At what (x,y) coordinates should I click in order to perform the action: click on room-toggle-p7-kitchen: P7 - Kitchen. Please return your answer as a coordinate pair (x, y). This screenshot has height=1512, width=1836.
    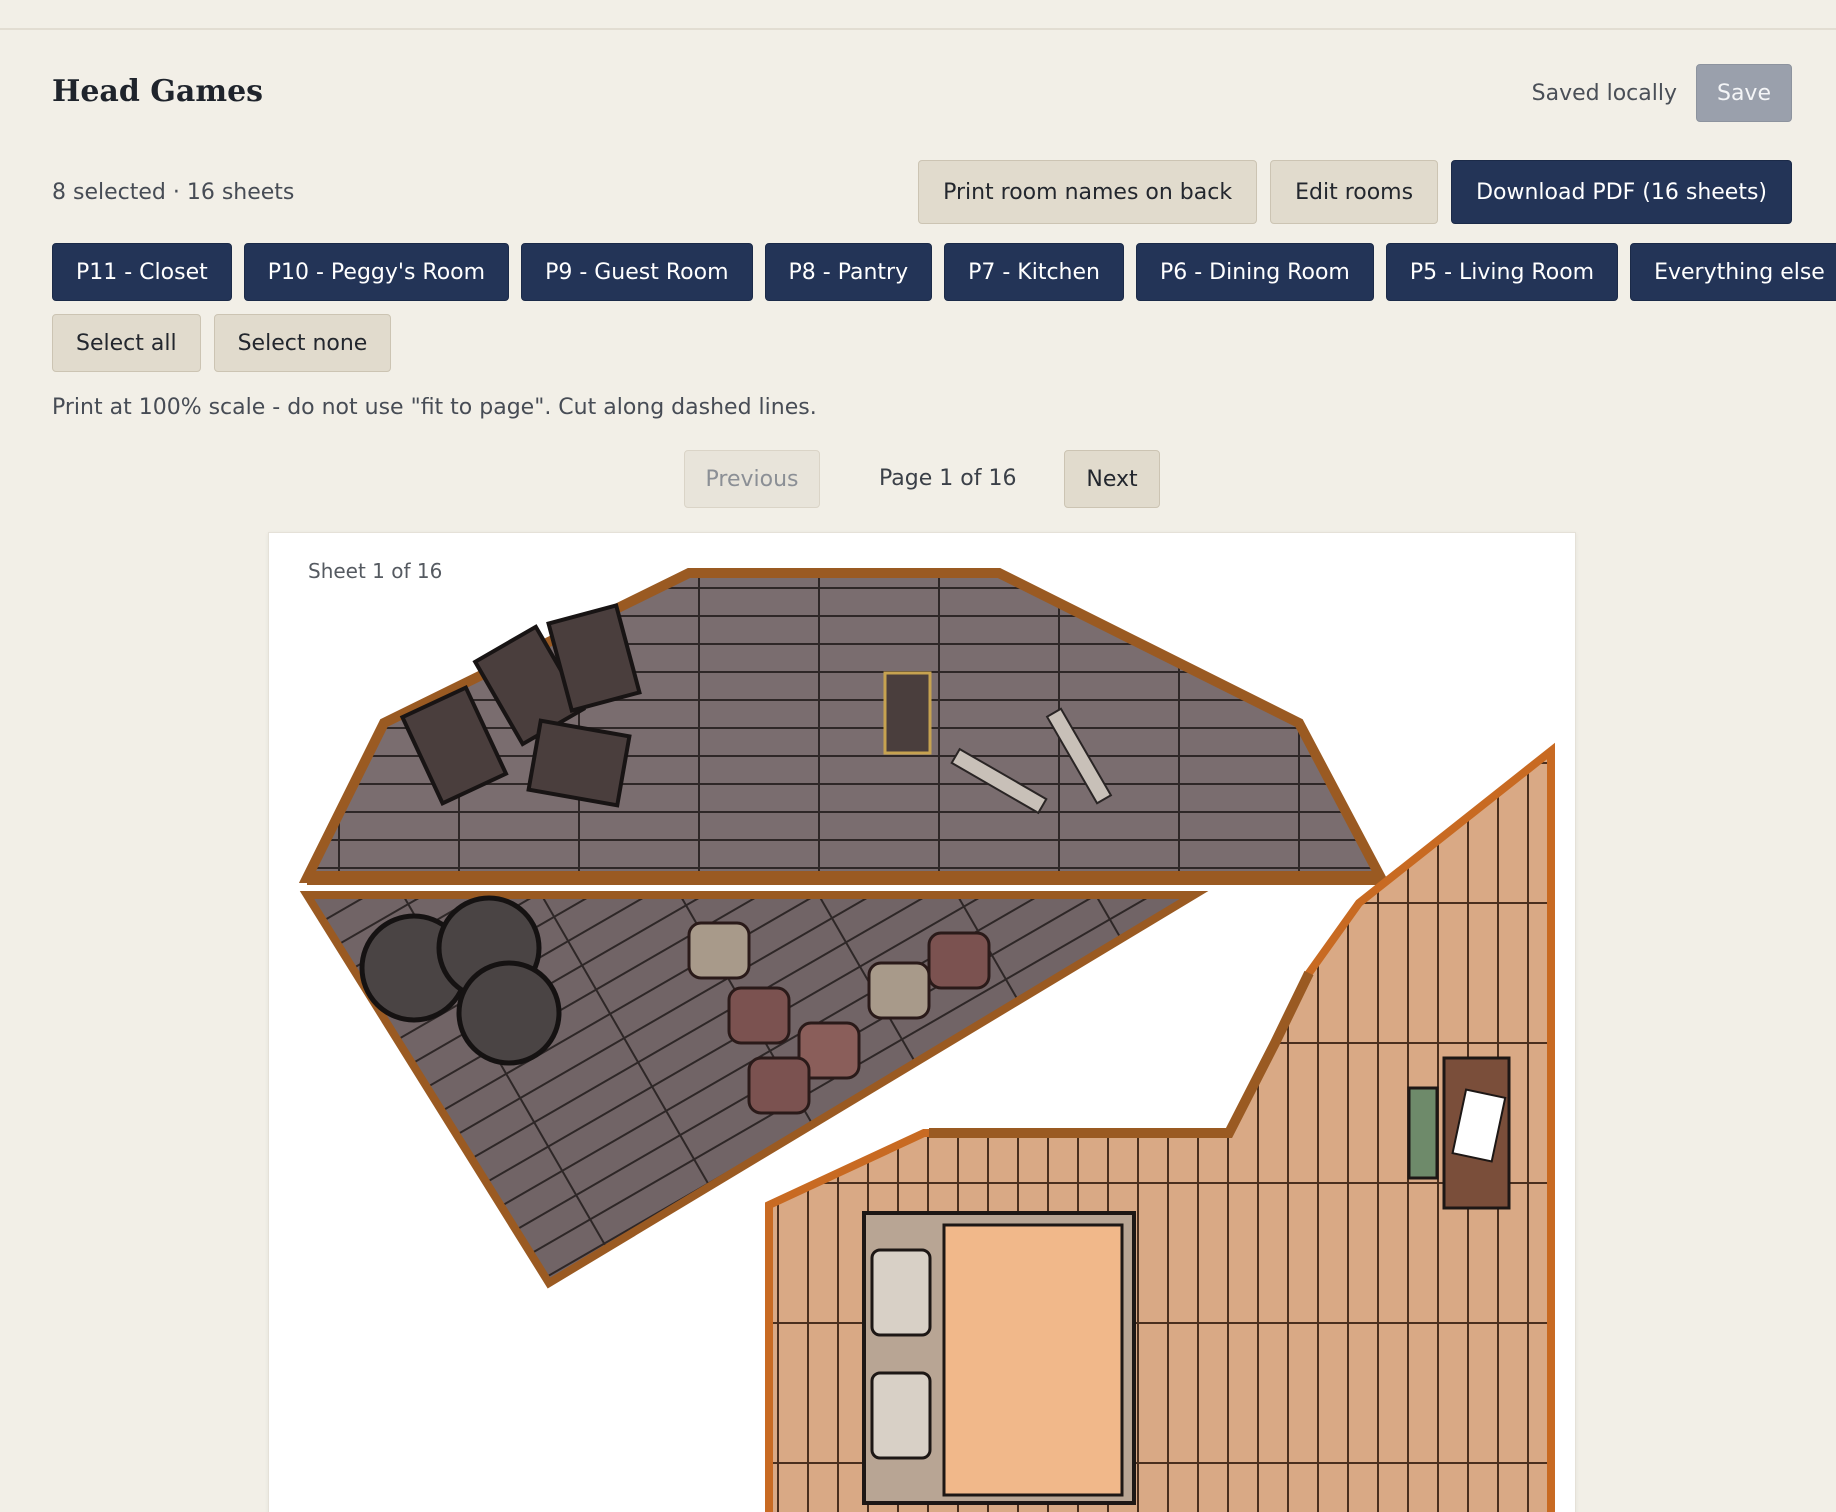
    Looking at the image, I should click on (1034, 272).